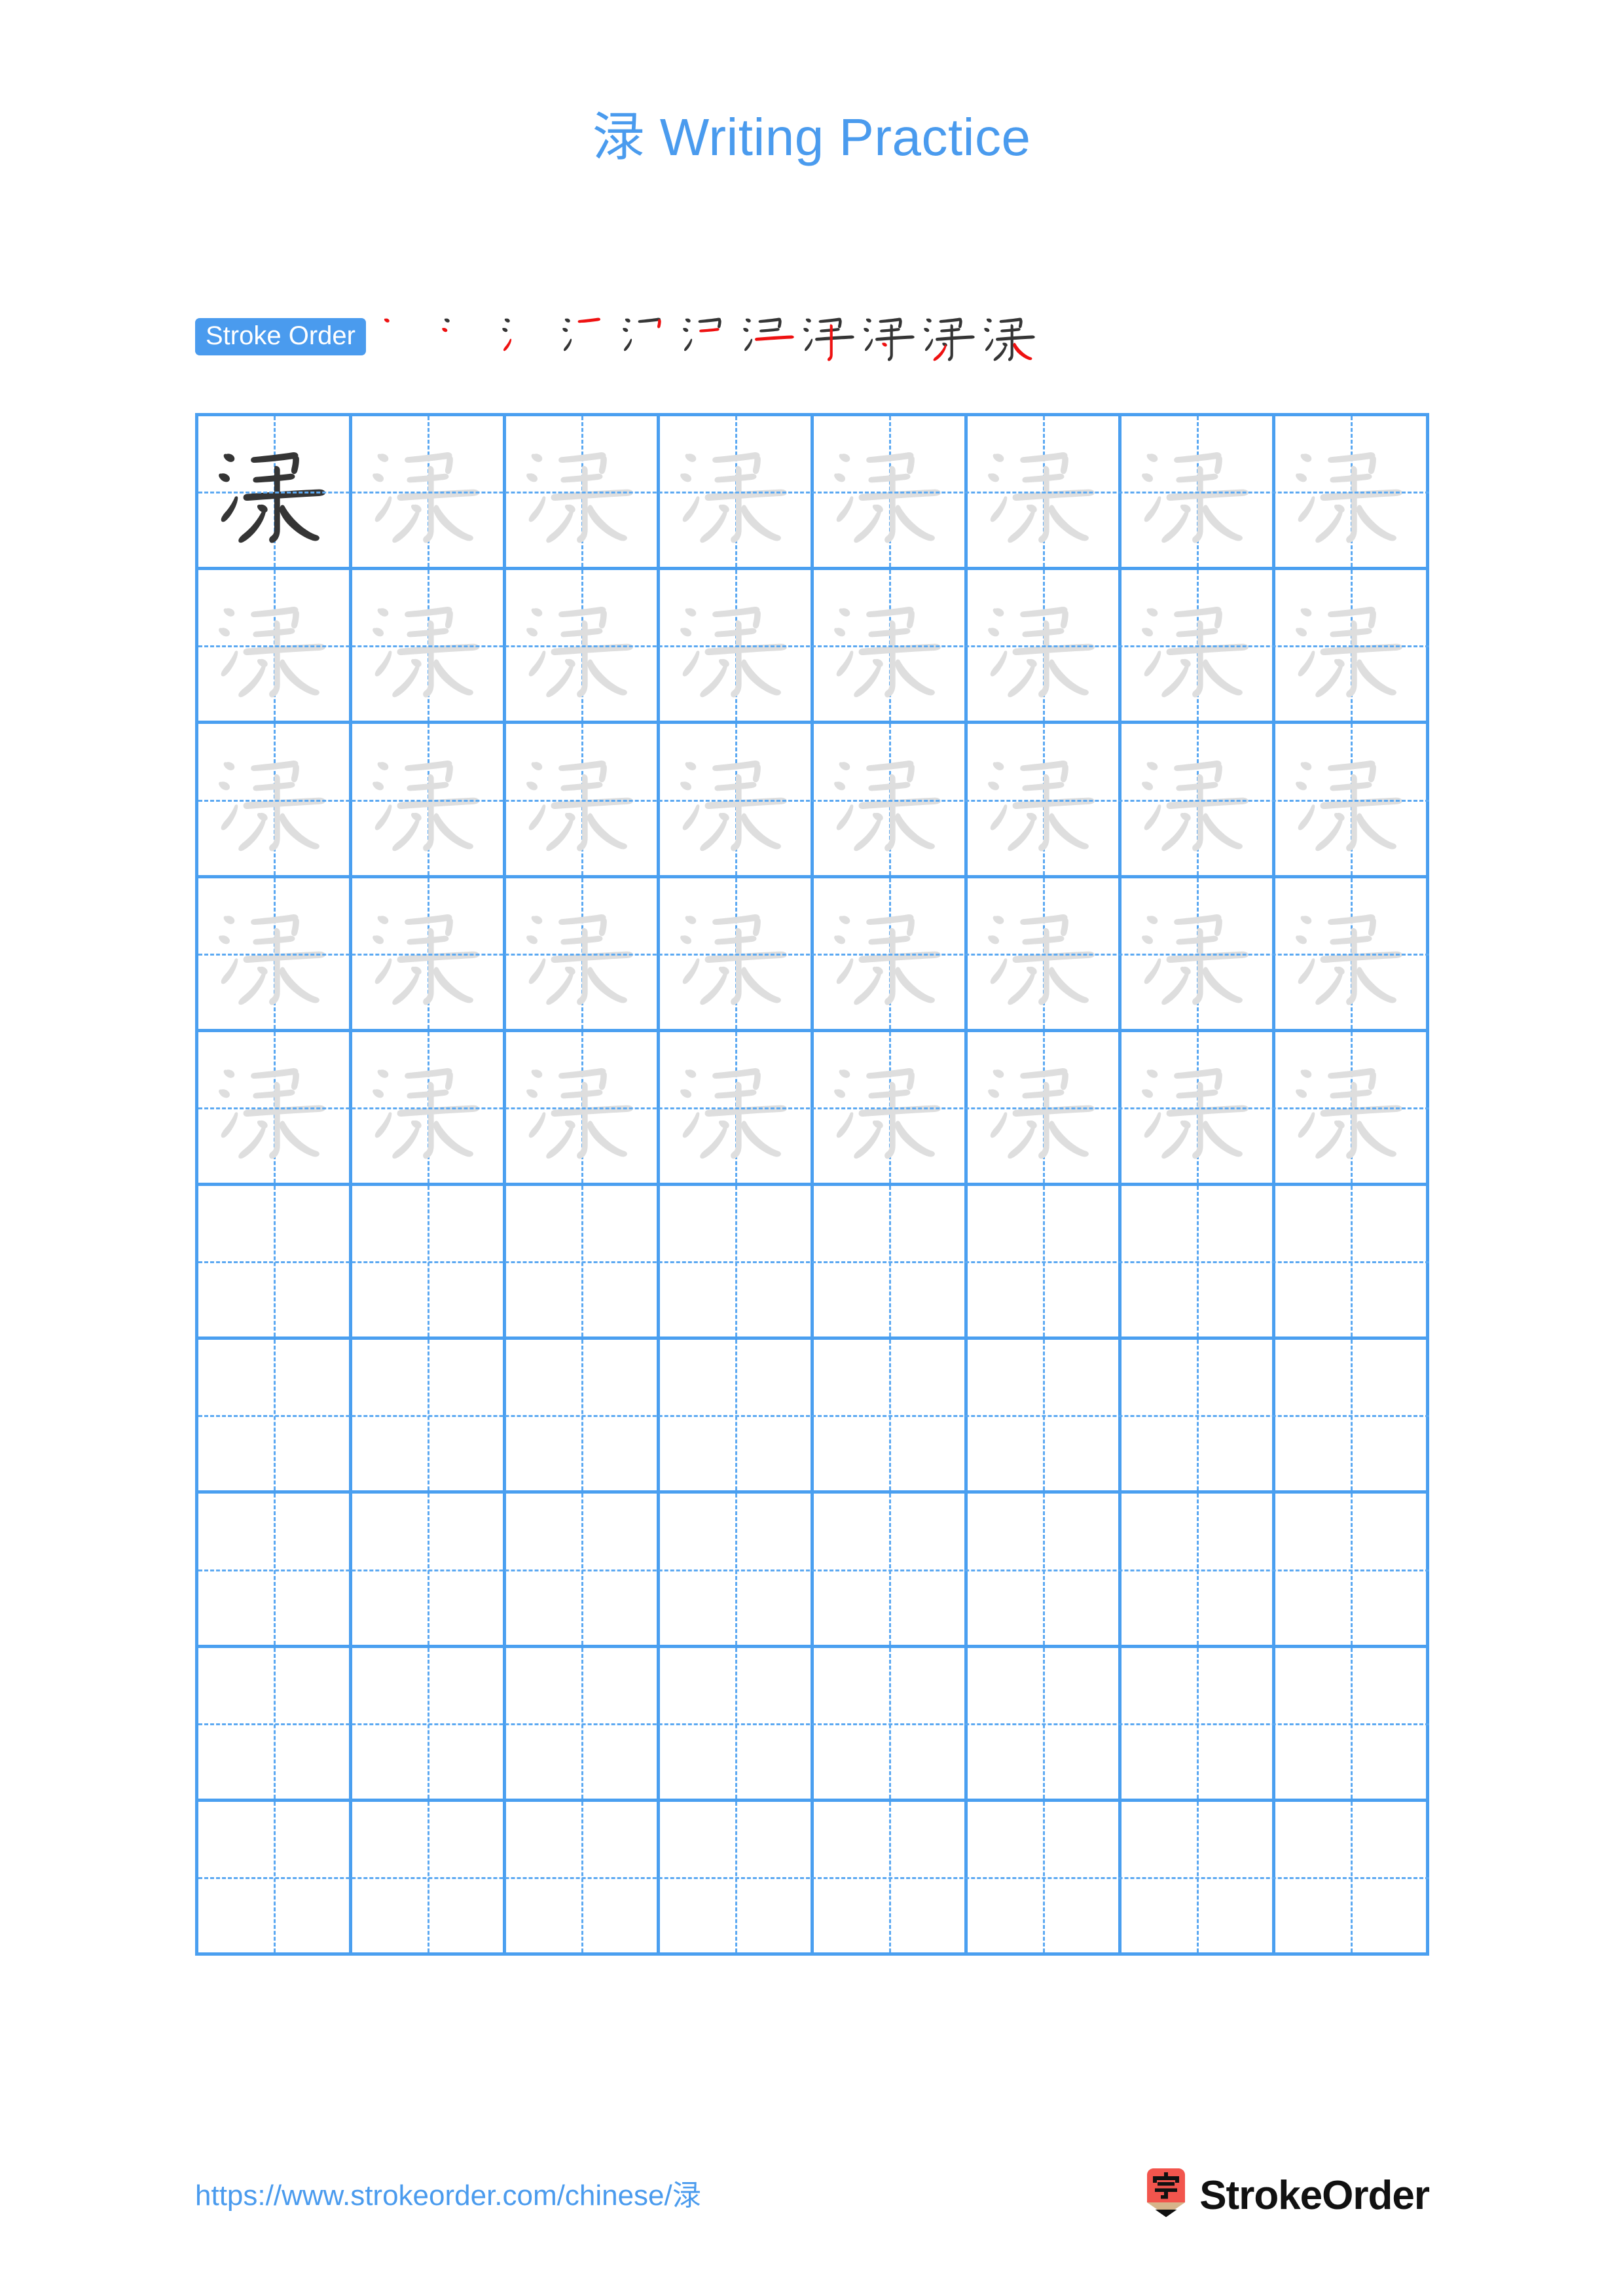  I want to click on practice-cell-r1-c1, so click(275, 491).